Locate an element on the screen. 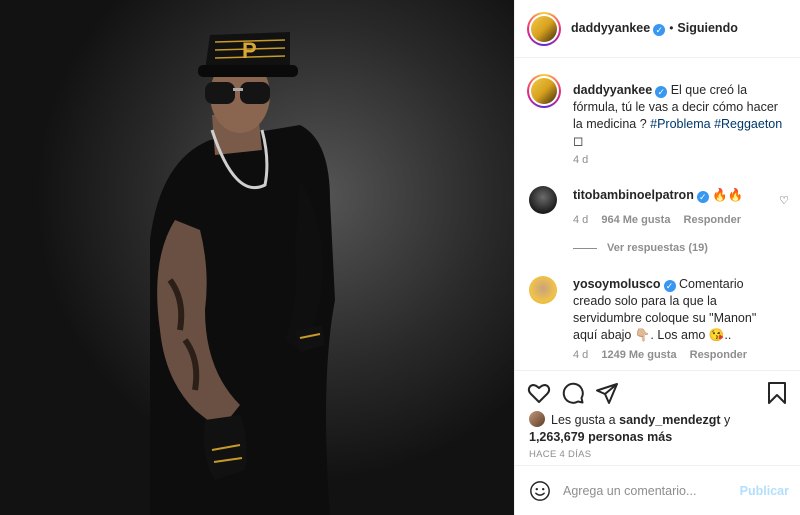 This screenshot has width=800, height=515. author-username: daddyyankee is located at coordinates (610, 28).